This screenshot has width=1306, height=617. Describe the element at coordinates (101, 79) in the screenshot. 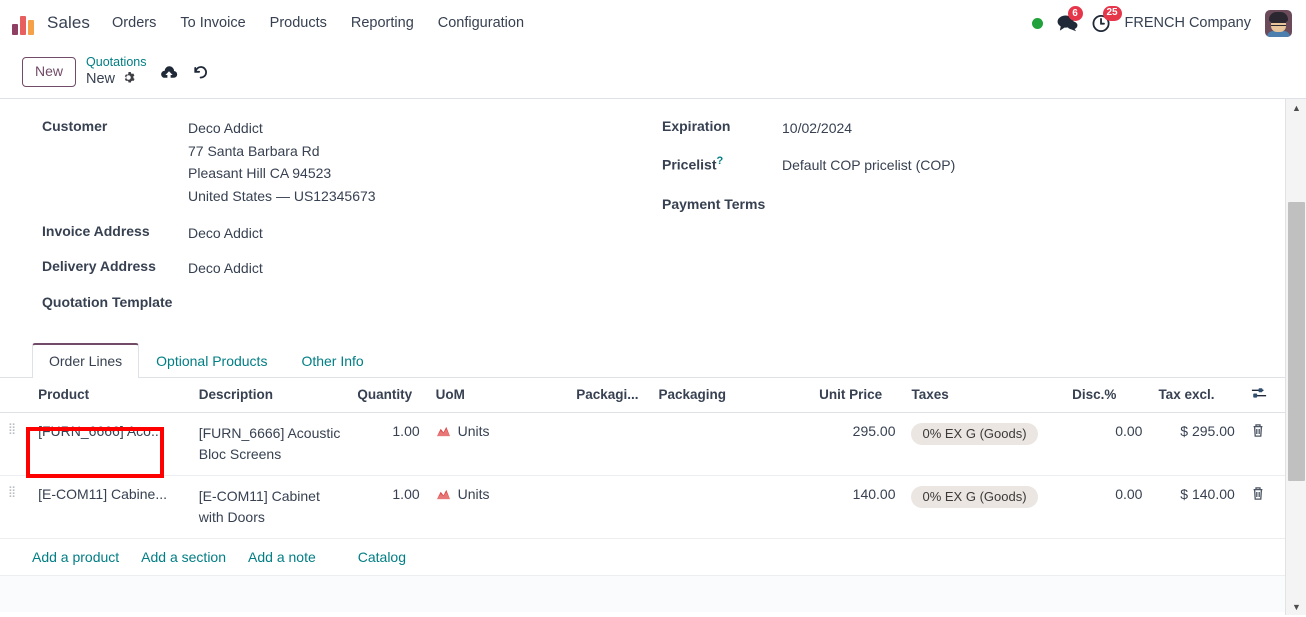

I see `breadcrumb-current-record: New` at that location.